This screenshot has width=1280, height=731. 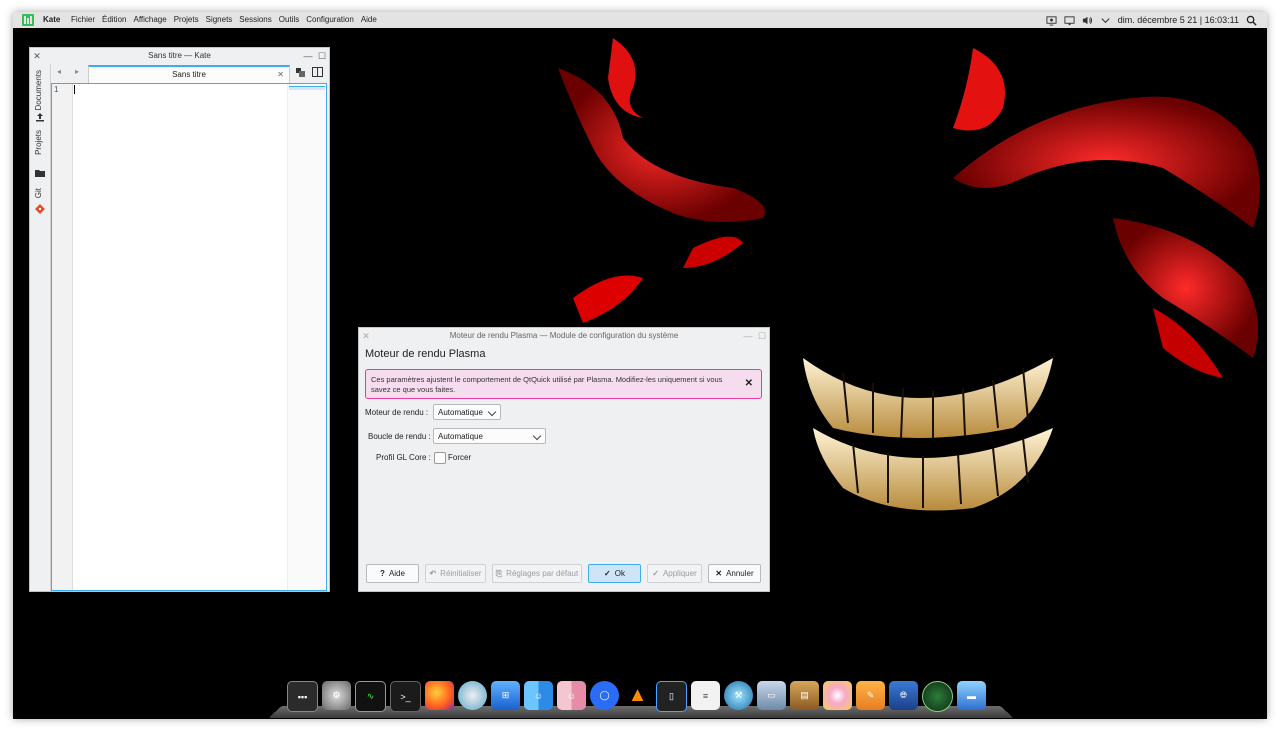 What do you see at coordinates (440, 458) in the screenshot?
I see `force-gl-core-checkbox` at bounding box center [440, 458].